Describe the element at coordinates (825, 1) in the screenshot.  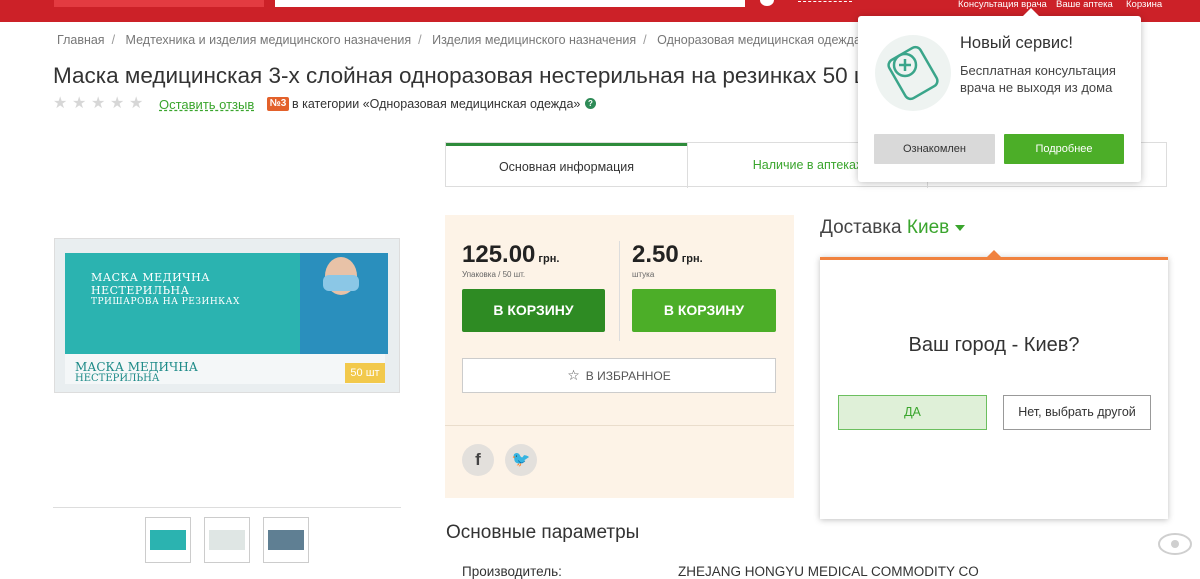
I see `phone-link` at that location.